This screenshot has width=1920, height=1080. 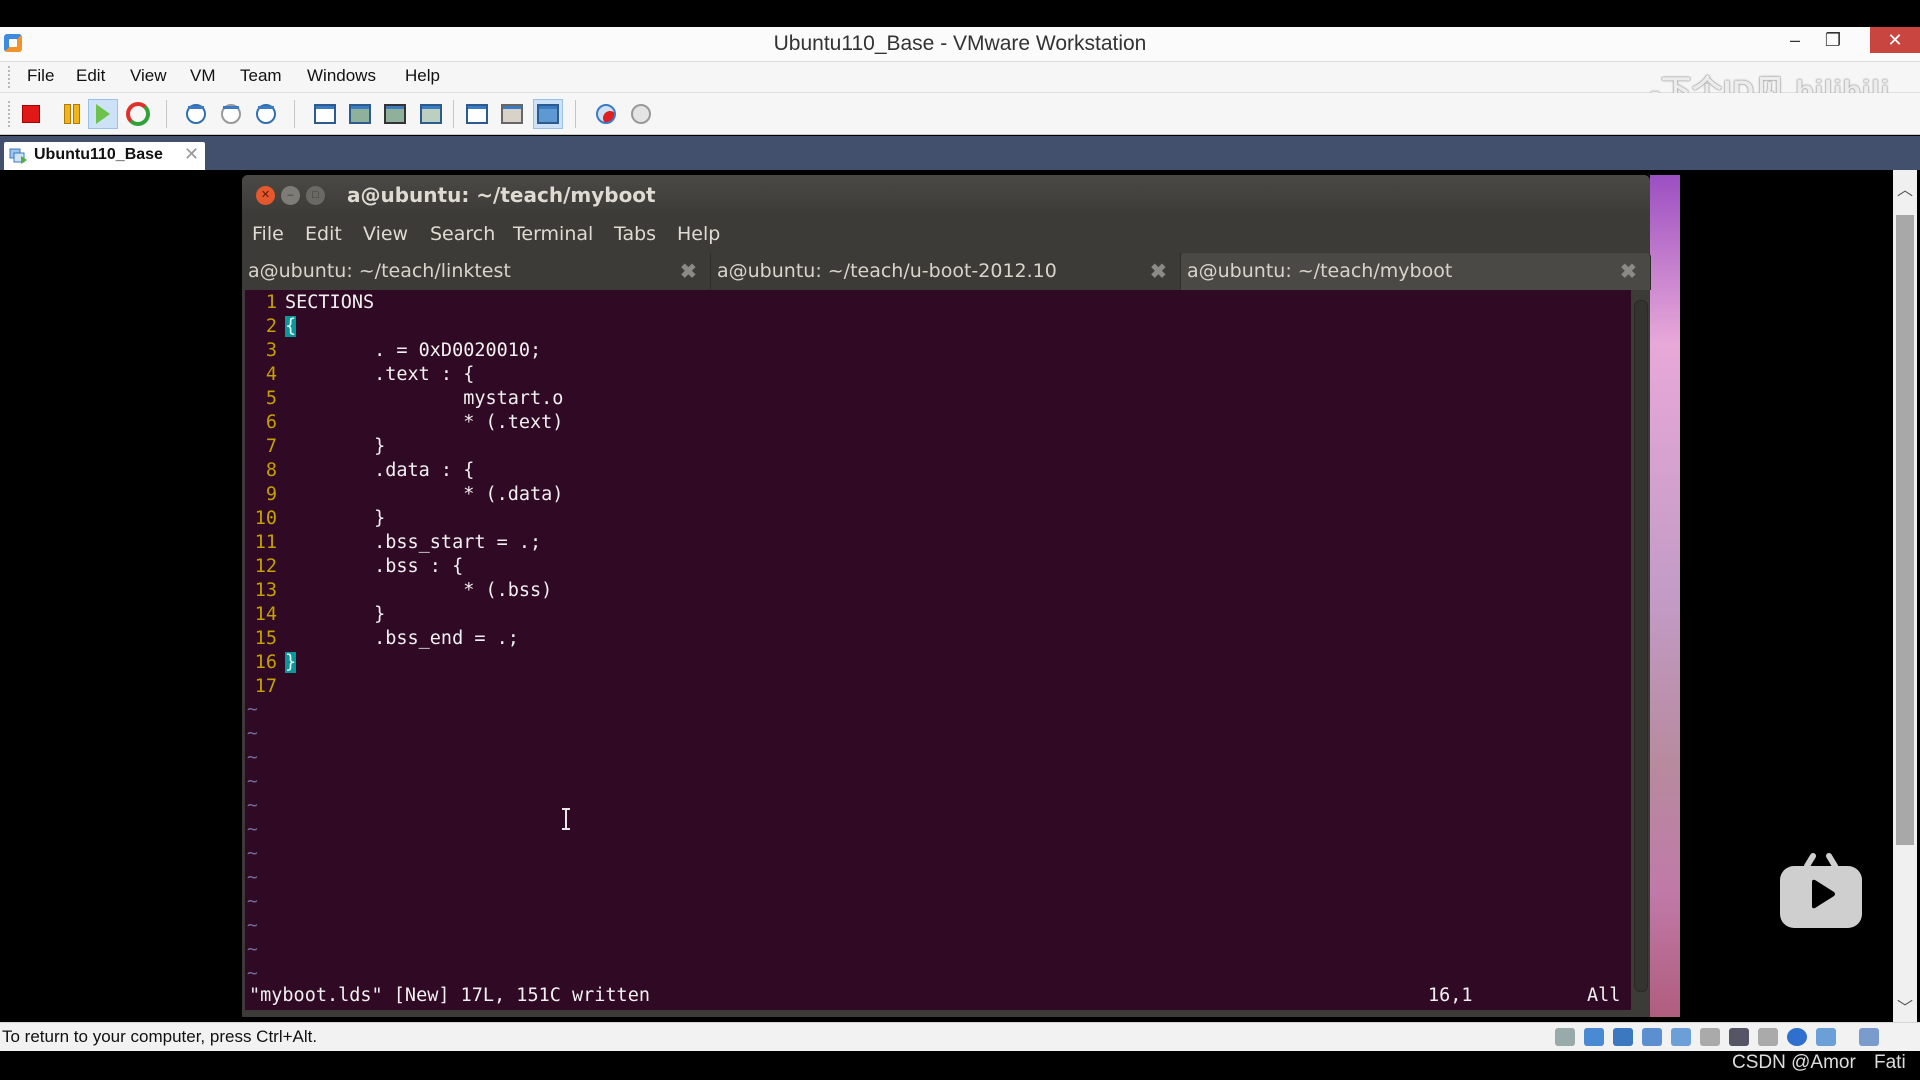 What do you see at coordinates (698, 234) in the screenshot?
I see `terminal-menu-help: Help` at bounding box center [698, 234].